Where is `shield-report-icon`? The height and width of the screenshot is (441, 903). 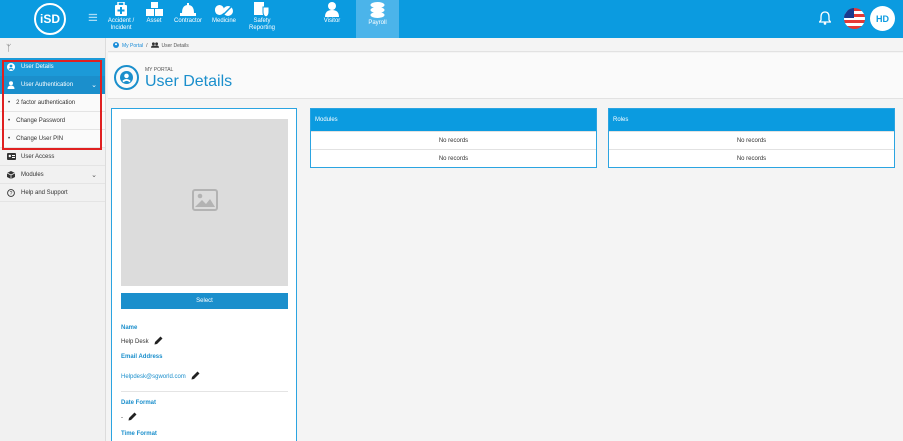
shield-report-icon is located at coordinates (262, 8).